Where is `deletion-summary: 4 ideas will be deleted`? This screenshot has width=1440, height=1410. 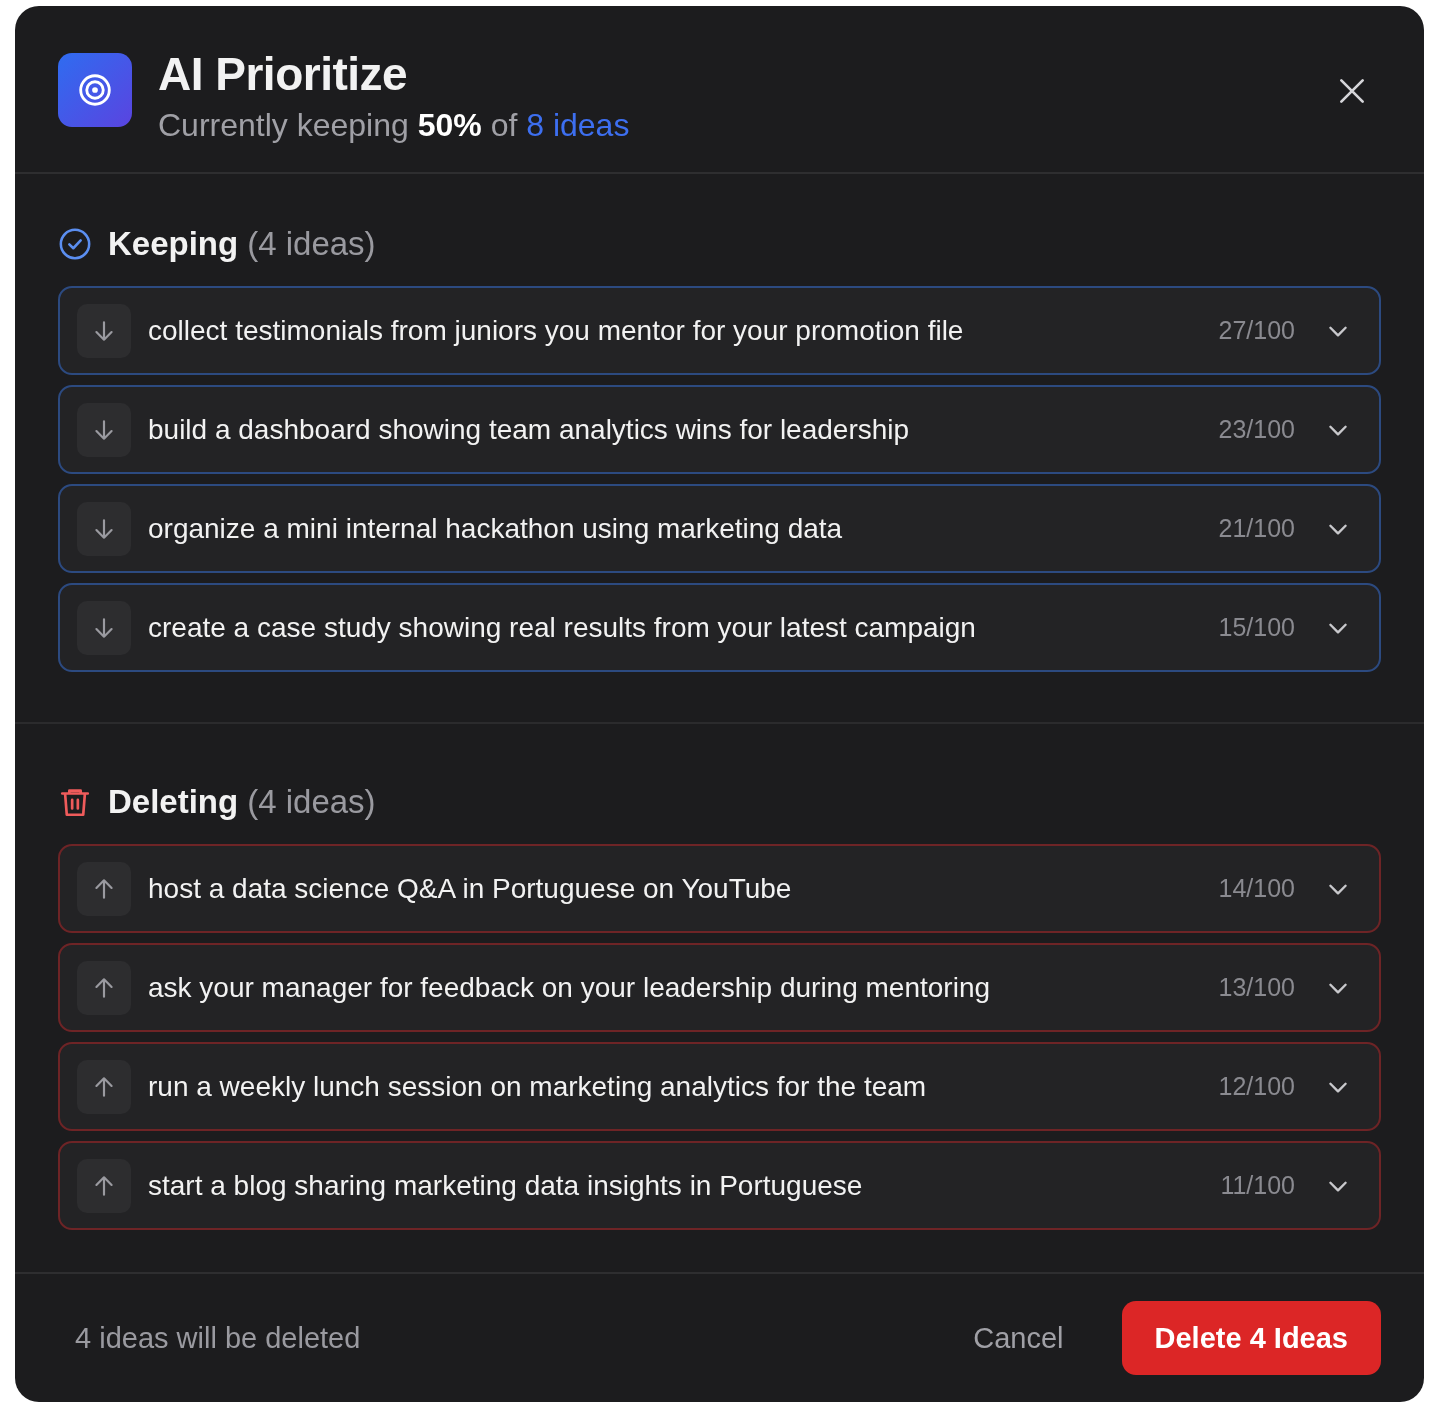 deletion-summary: 4 ideas will be deleted is located at coordinates (218, 1338).